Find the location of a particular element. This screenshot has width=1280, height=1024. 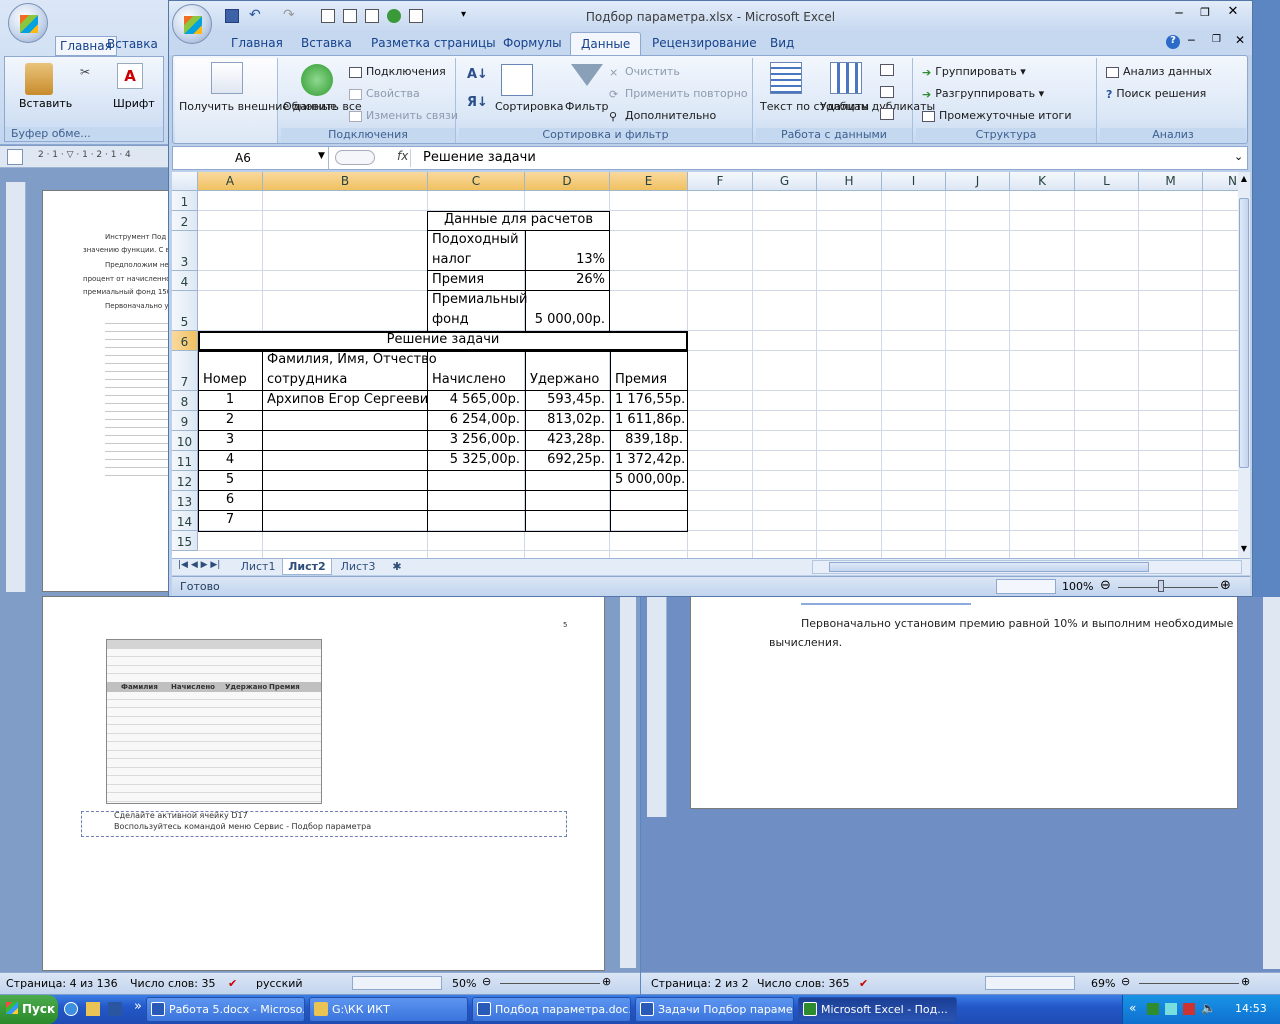

cell-number: 3 is located at coordinates (230, 440).